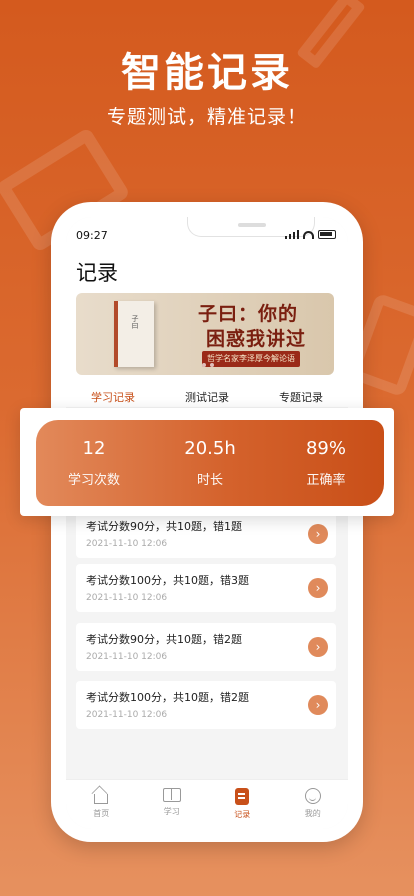  What do you see at coordinates (206, 117) in the screenshot?
I see `promo-subline: 专题测试，精准记录！` at bounding box center [206, 117].